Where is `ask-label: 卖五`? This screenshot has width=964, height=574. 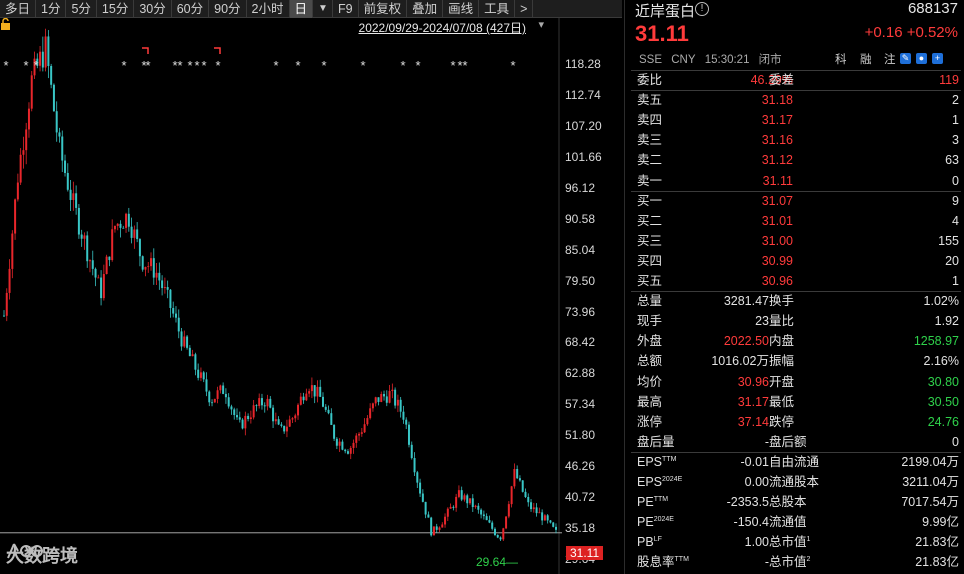
ask-label: 卖五 is located at coordinates (650, 100).